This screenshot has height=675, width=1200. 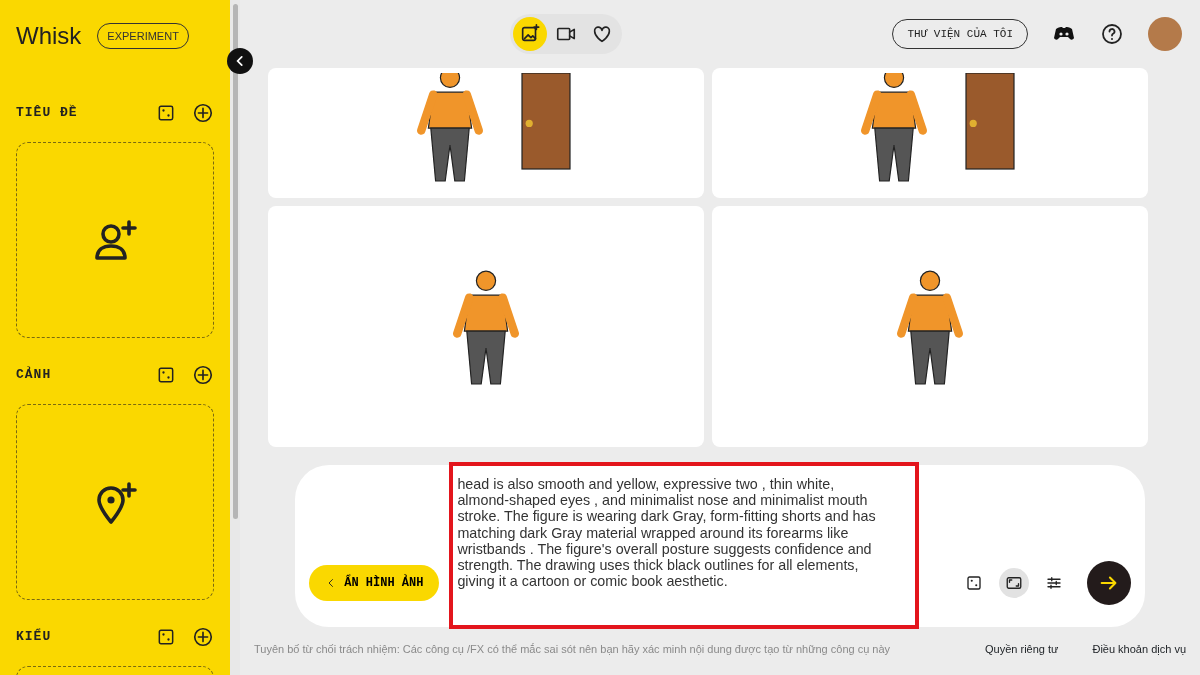 I want to click on help-button, so click(x=1112, y=34).